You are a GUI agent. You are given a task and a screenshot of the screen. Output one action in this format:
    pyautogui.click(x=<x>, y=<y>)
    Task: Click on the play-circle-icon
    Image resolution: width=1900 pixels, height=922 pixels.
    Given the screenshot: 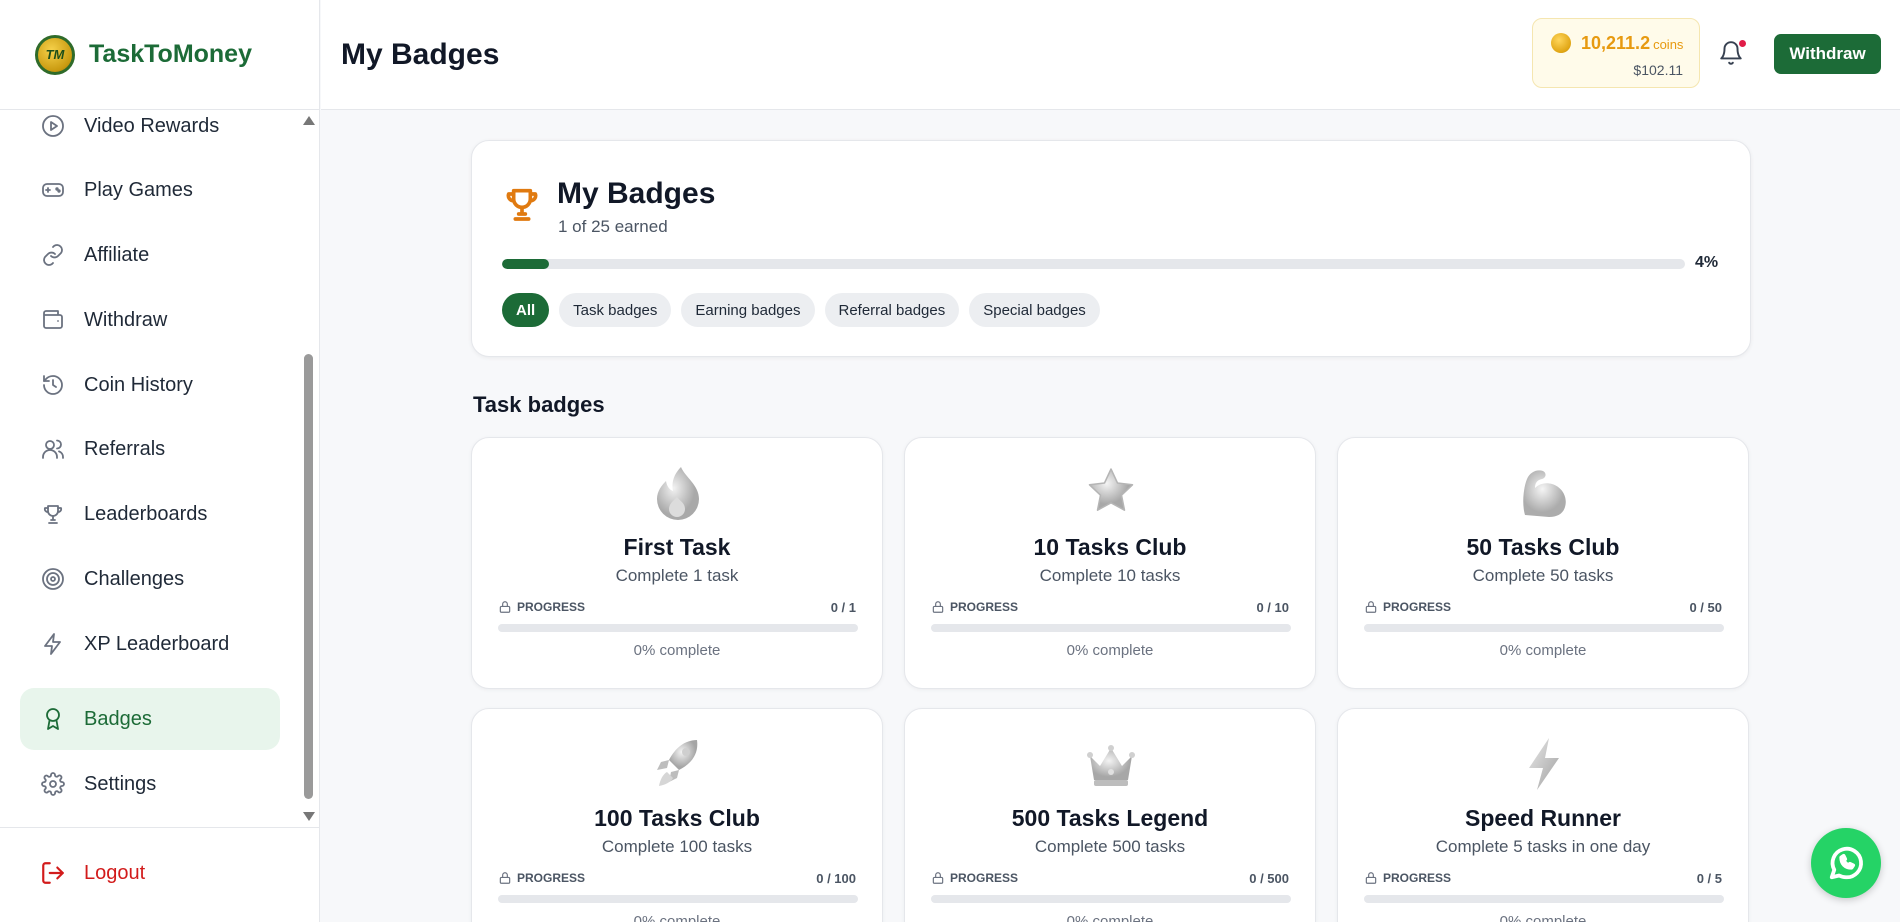 What is the action you would take?
    pyautogui.click(x=53, y=126)
    